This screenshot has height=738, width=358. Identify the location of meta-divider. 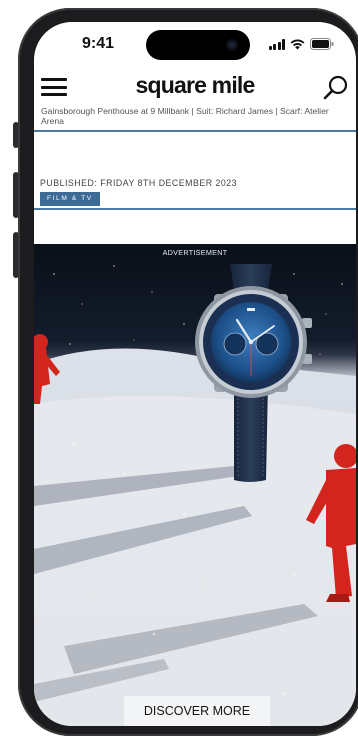
(195, 209).